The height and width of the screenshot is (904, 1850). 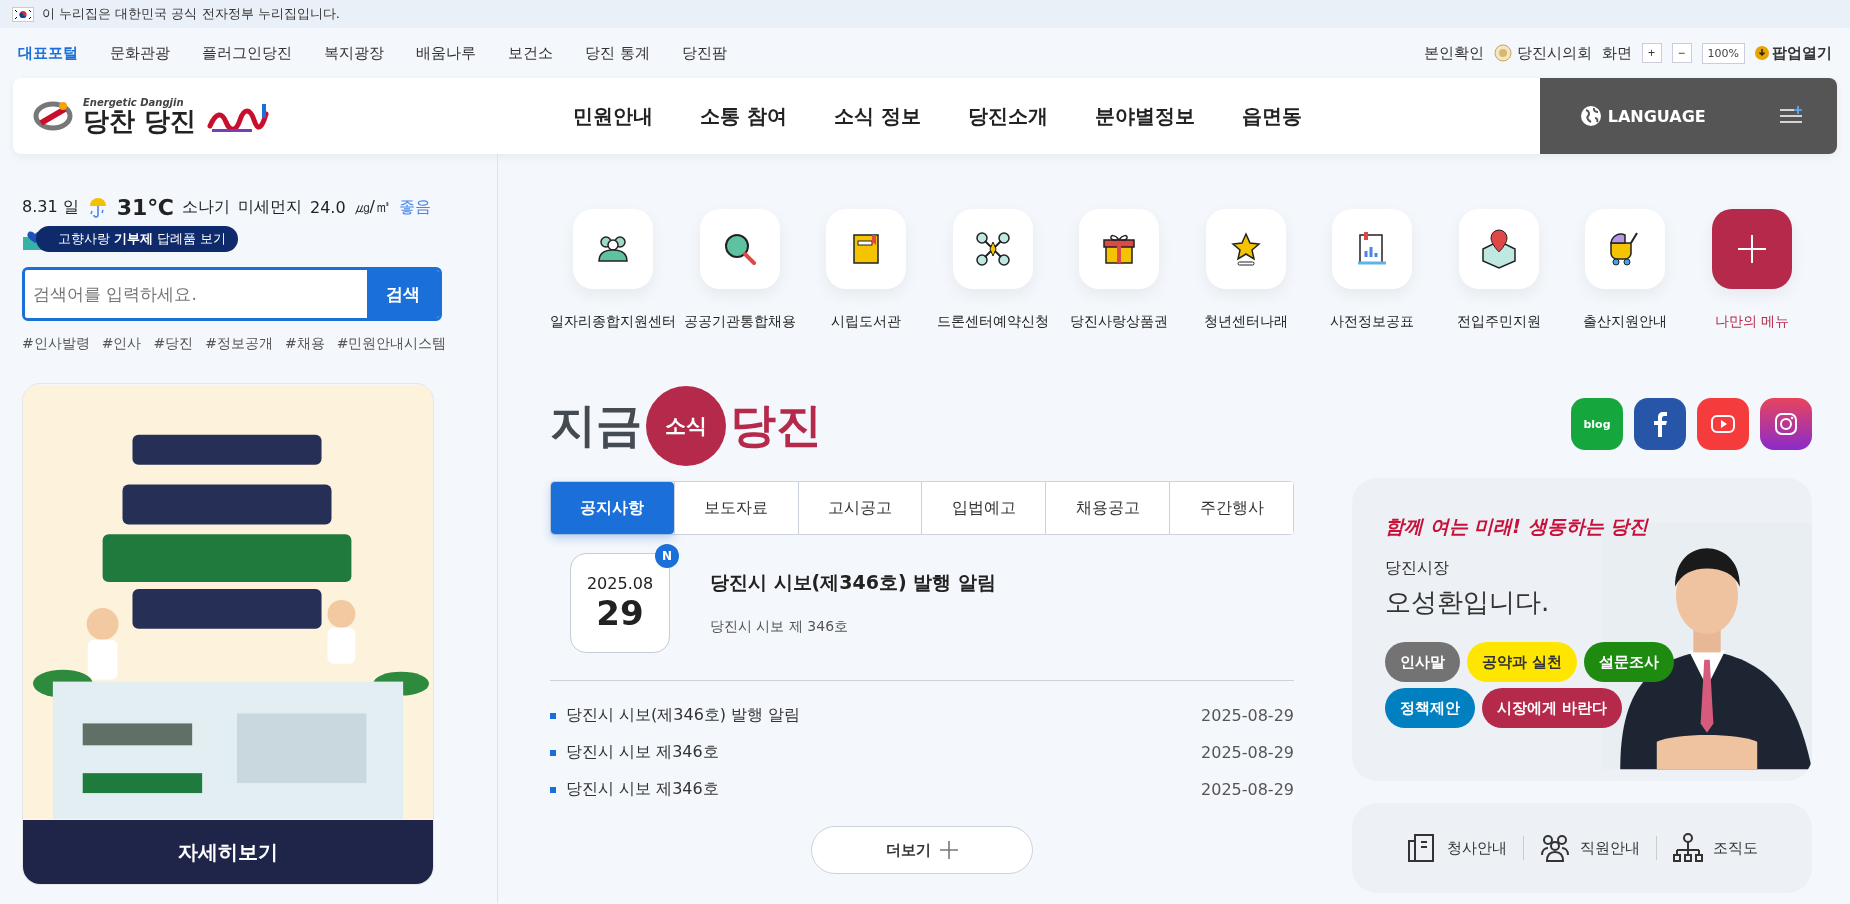 I want to click on language-button: LANGUAGE, so click(x=1642, y=116).